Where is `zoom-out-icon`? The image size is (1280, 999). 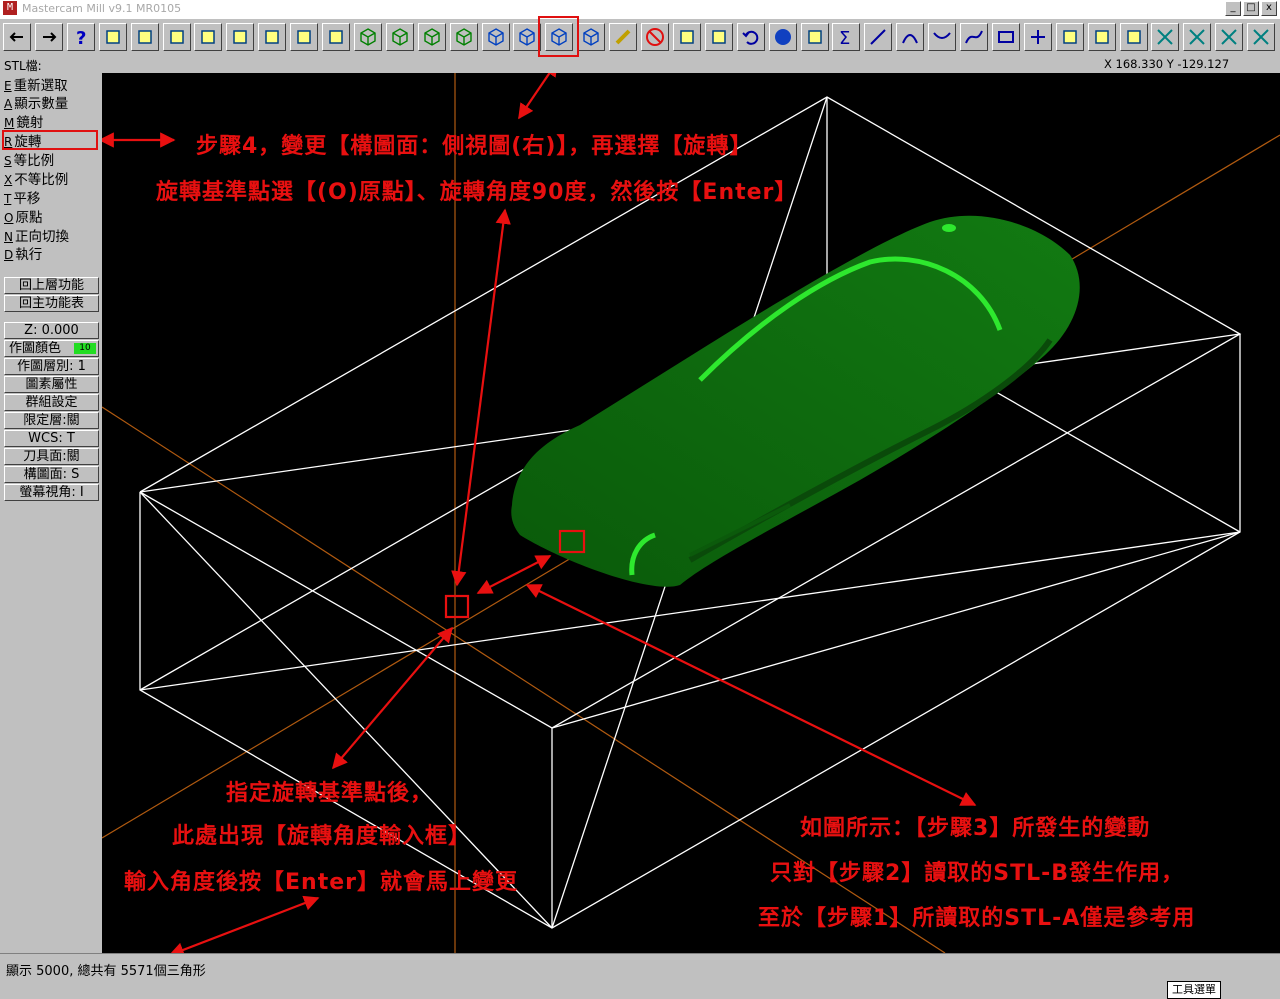 zoom-out-icon is located at coordinates (240, 37).